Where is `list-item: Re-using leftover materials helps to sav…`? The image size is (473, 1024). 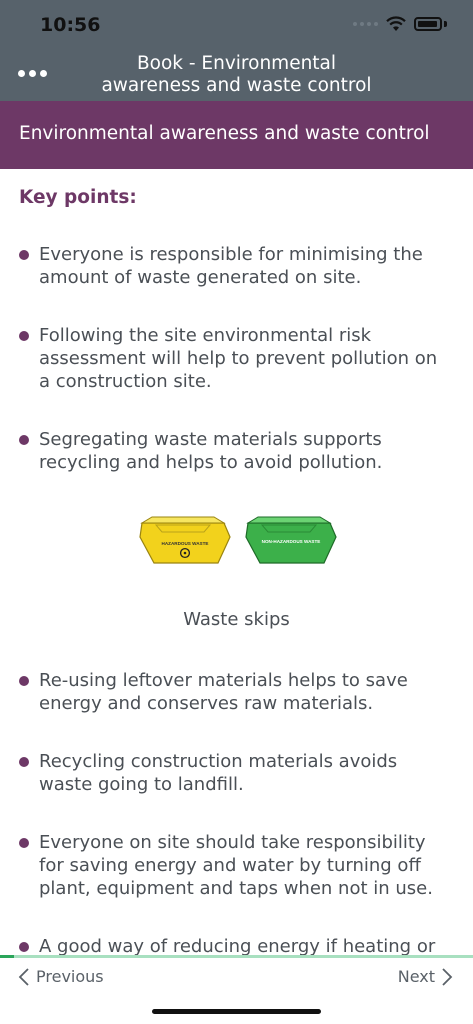 list-item: Re-using leftover materials helps to sav… is located at coordinates (234, 692).